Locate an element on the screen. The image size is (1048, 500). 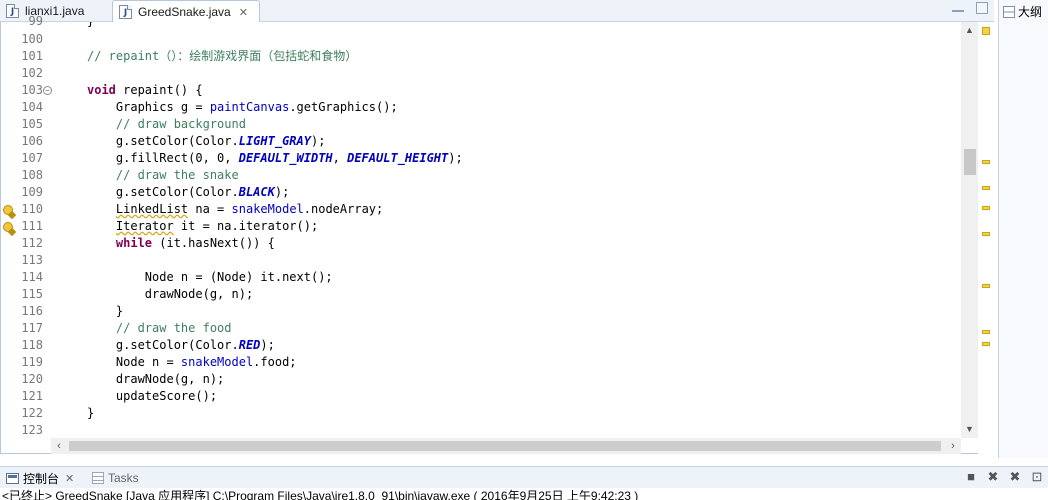
warning-summary-icon is located at coordinates (986, 31).